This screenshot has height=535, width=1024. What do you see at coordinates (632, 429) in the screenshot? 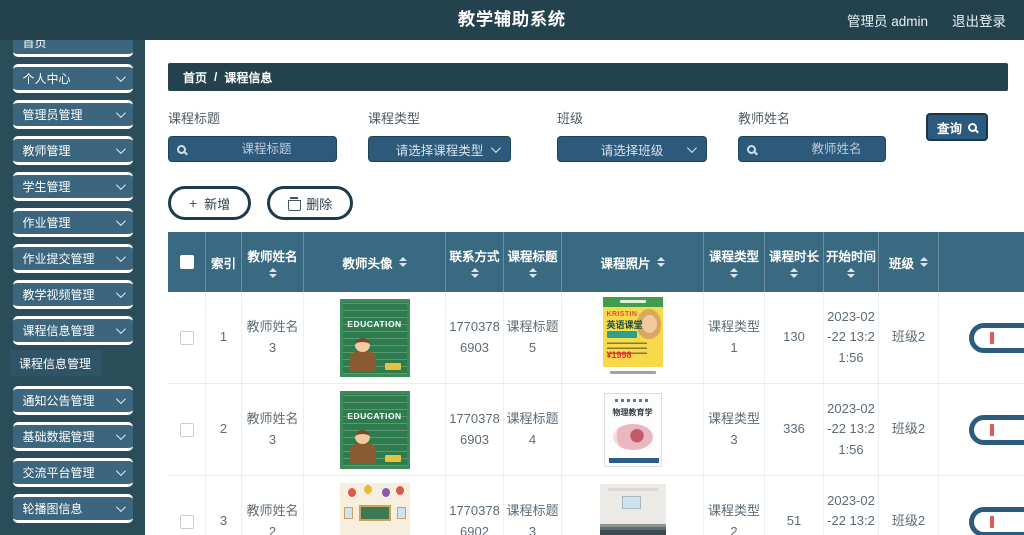
I see `course-photo-physics-book-image: 物理教育学` at bounding box center [632, 429].